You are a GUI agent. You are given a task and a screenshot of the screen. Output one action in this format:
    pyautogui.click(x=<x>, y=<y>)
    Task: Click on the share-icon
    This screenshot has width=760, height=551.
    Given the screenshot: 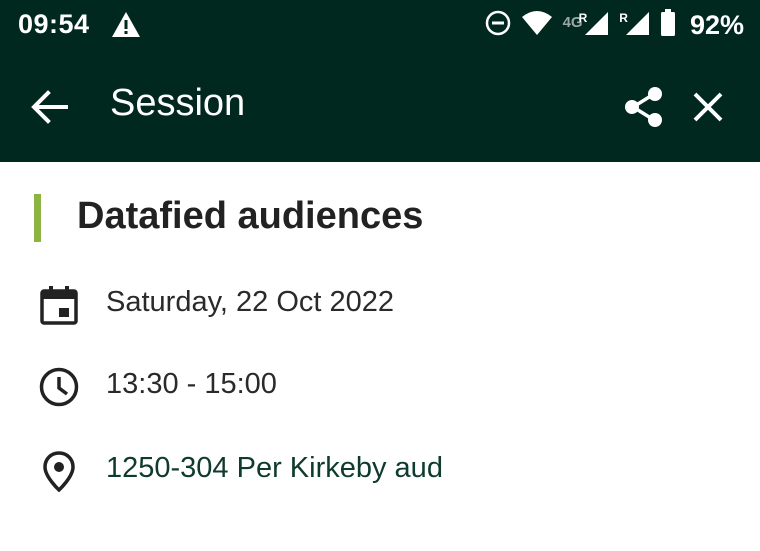 What is the action you would take?
    pyautogui.click(x=643, y=107)
    